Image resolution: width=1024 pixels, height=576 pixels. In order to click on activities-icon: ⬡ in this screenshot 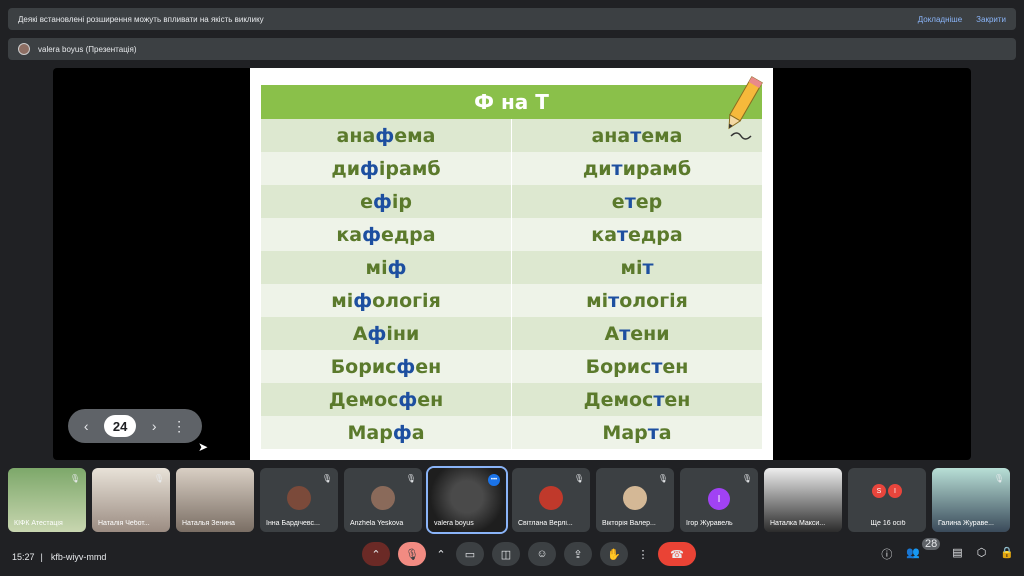, I will do `click(982, 554)`.